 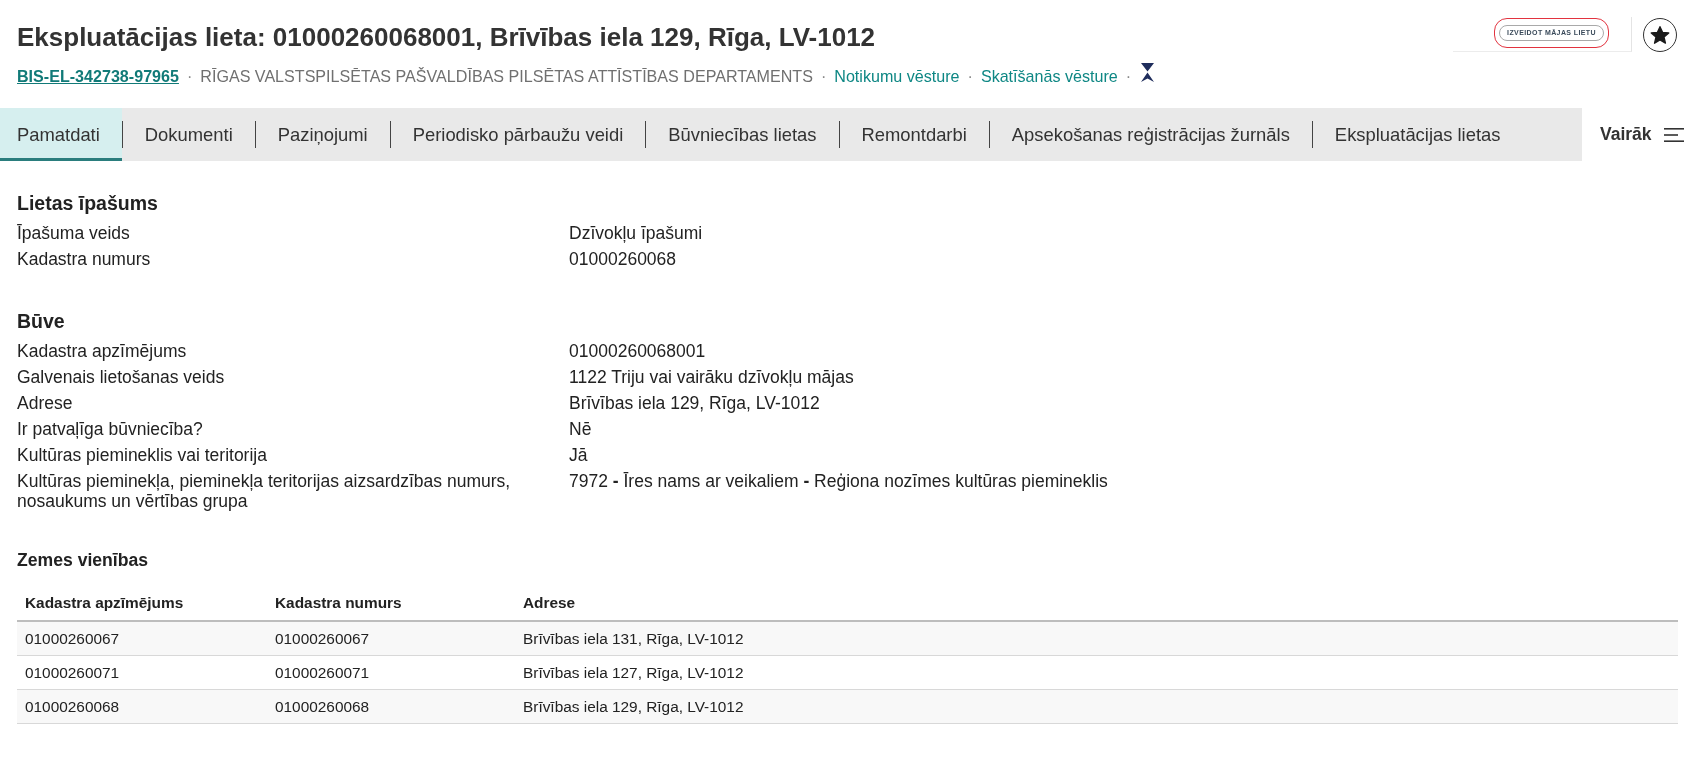 What do you see at coordinates (264, 491) in the screenshot?
I see `field-label: Kultūras pieminekļa, pieminekļa teritorijas aizsardzības numurs, nosaukums un vērtības grupa` at bounding box center [264, 491].